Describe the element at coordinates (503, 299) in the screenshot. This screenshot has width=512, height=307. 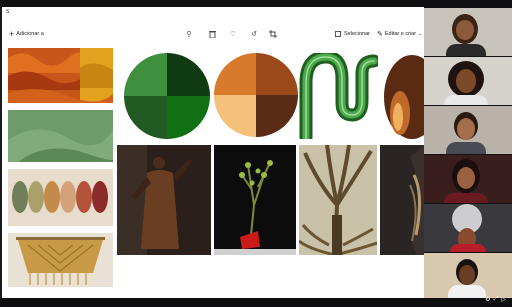
I see `volume-icon: ▷` at that location.